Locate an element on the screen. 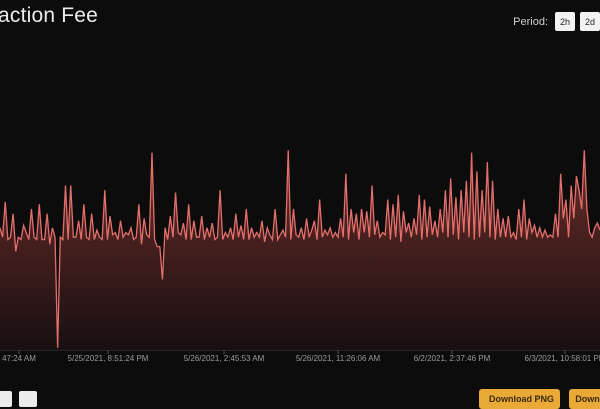  download-second-button: Down is located at coordinates (584, 399).